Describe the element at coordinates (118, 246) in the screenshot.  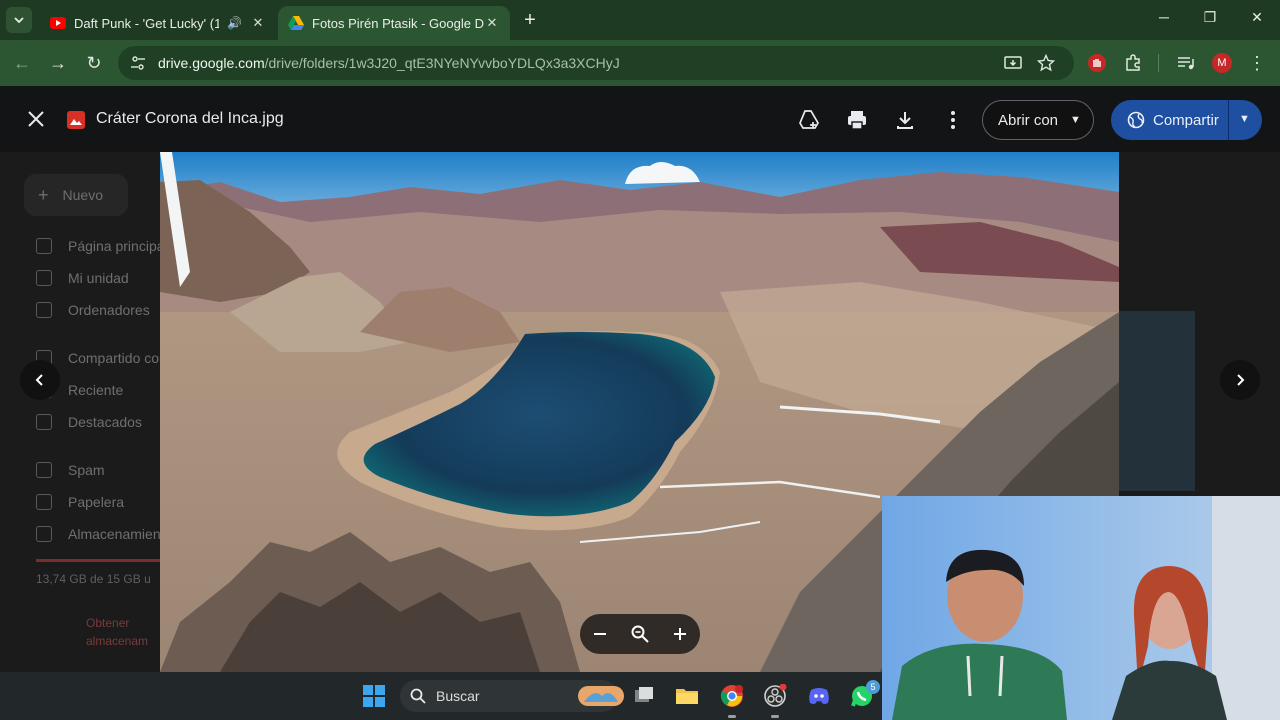
I see `sidebar-label: Página principal` at that location.